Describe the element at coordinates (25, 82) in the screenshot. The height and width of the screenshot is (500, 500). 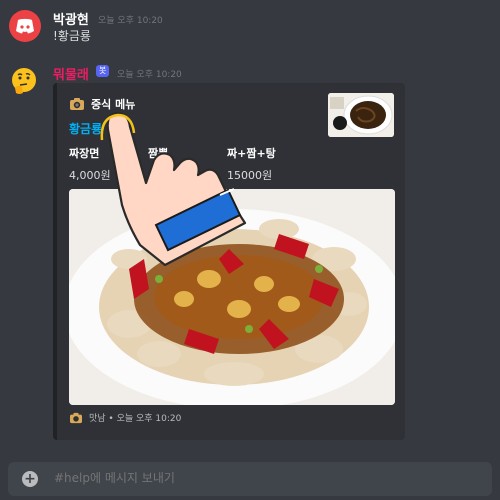
I see `thinking-face-icon` at that location.